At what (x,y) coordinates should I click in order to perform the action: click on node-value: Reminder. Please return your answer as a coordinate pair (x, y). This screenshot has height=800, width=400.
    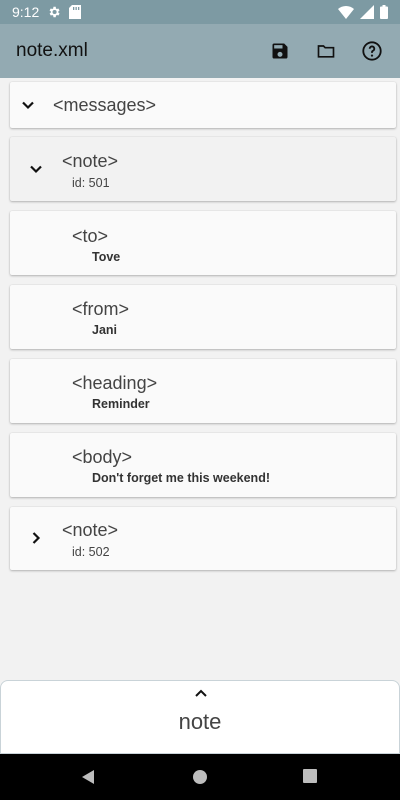
    Looking at the image, I should click on (121, 404).